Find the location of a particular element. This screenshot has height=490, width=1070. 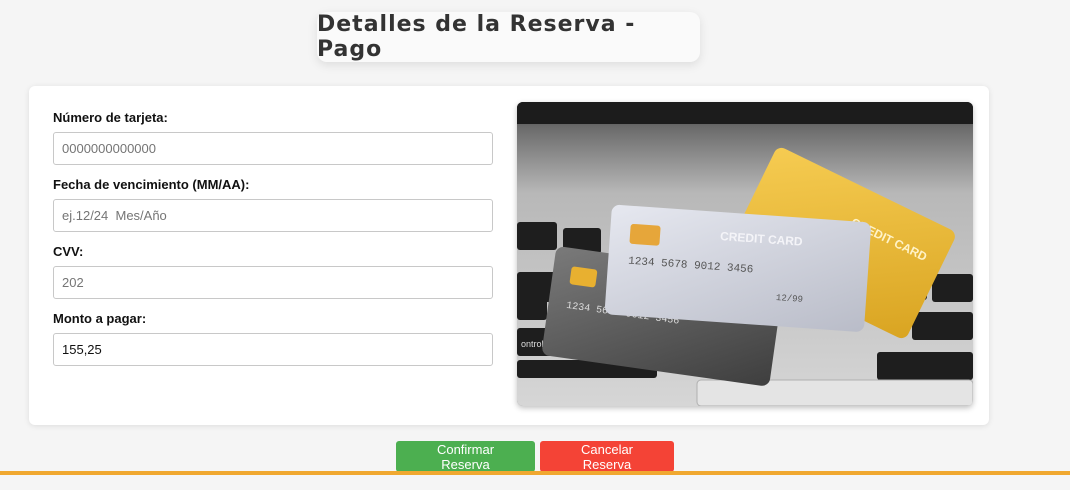

form-actions: Confirmar Reserva Cancelar Reserva is located at coordinates (535, 456).